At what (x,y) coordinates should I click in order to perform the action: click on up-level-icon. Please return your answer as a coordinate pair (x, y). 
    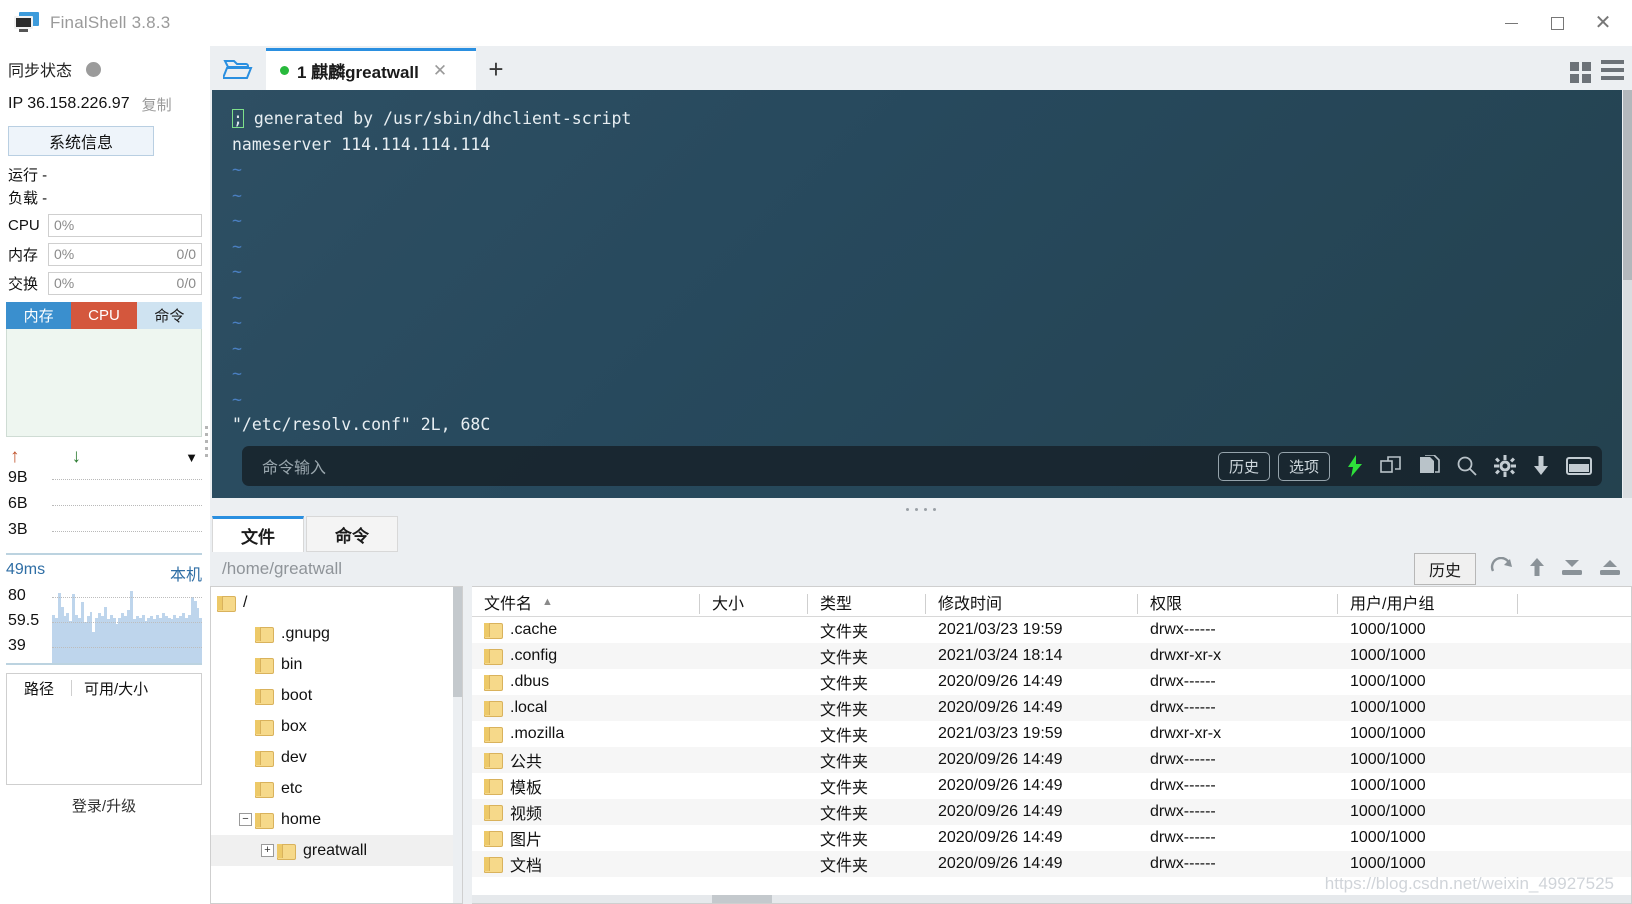
    Looking at the image, I should click on (1537, 569).